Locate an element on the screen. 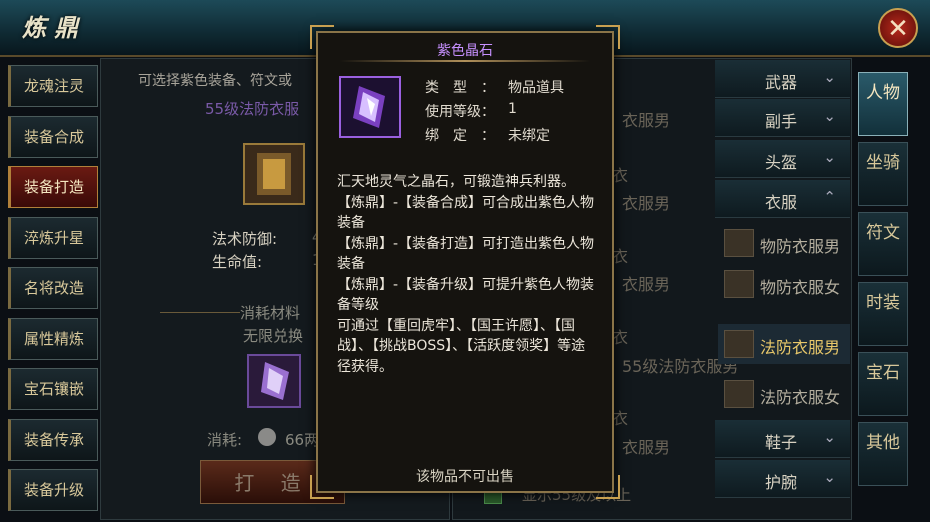 The width and height of the screenshot is (930, 522). materials-subtitle: 无限兑换 is located at coordinates (273, 336).